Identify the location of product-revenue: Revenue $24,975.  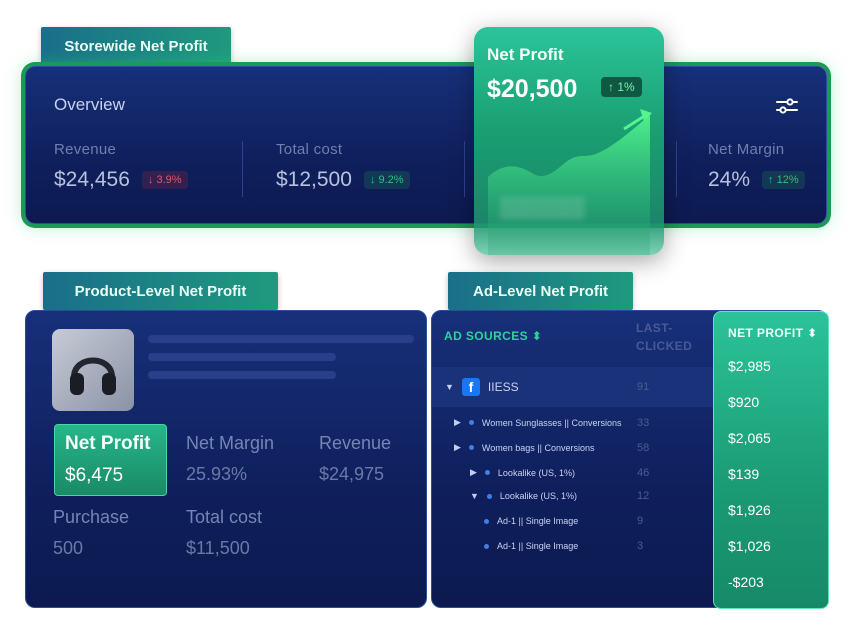
(355, 459).